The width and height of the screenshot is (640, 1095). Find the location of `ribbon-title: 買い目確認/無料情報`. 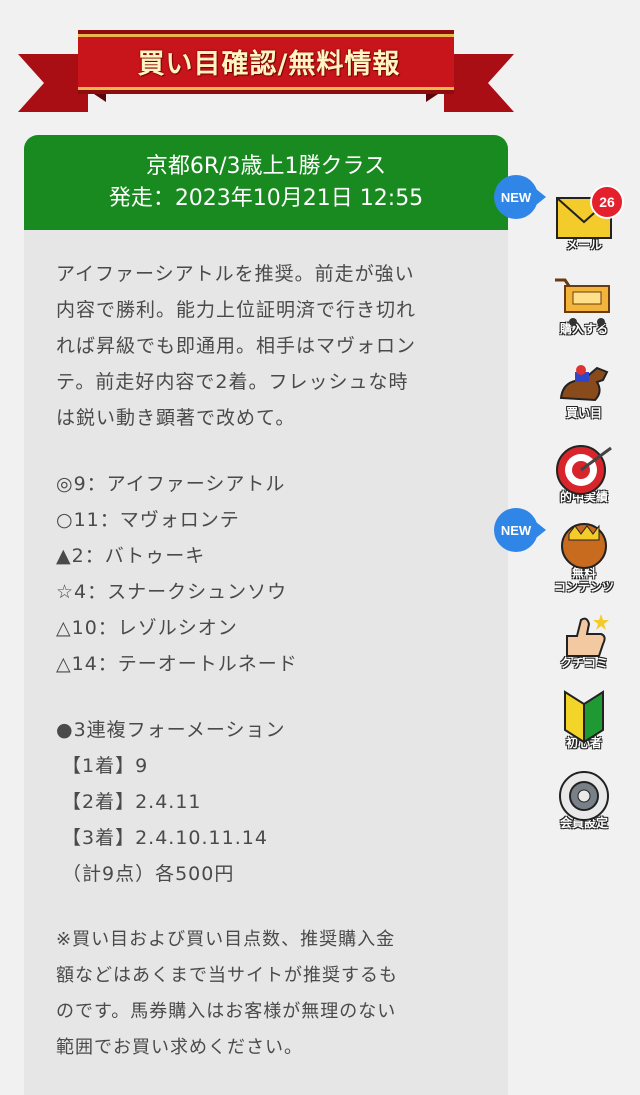

ribbon-title: 買い目確認/無料情報 is located at coordinates (269, 64).